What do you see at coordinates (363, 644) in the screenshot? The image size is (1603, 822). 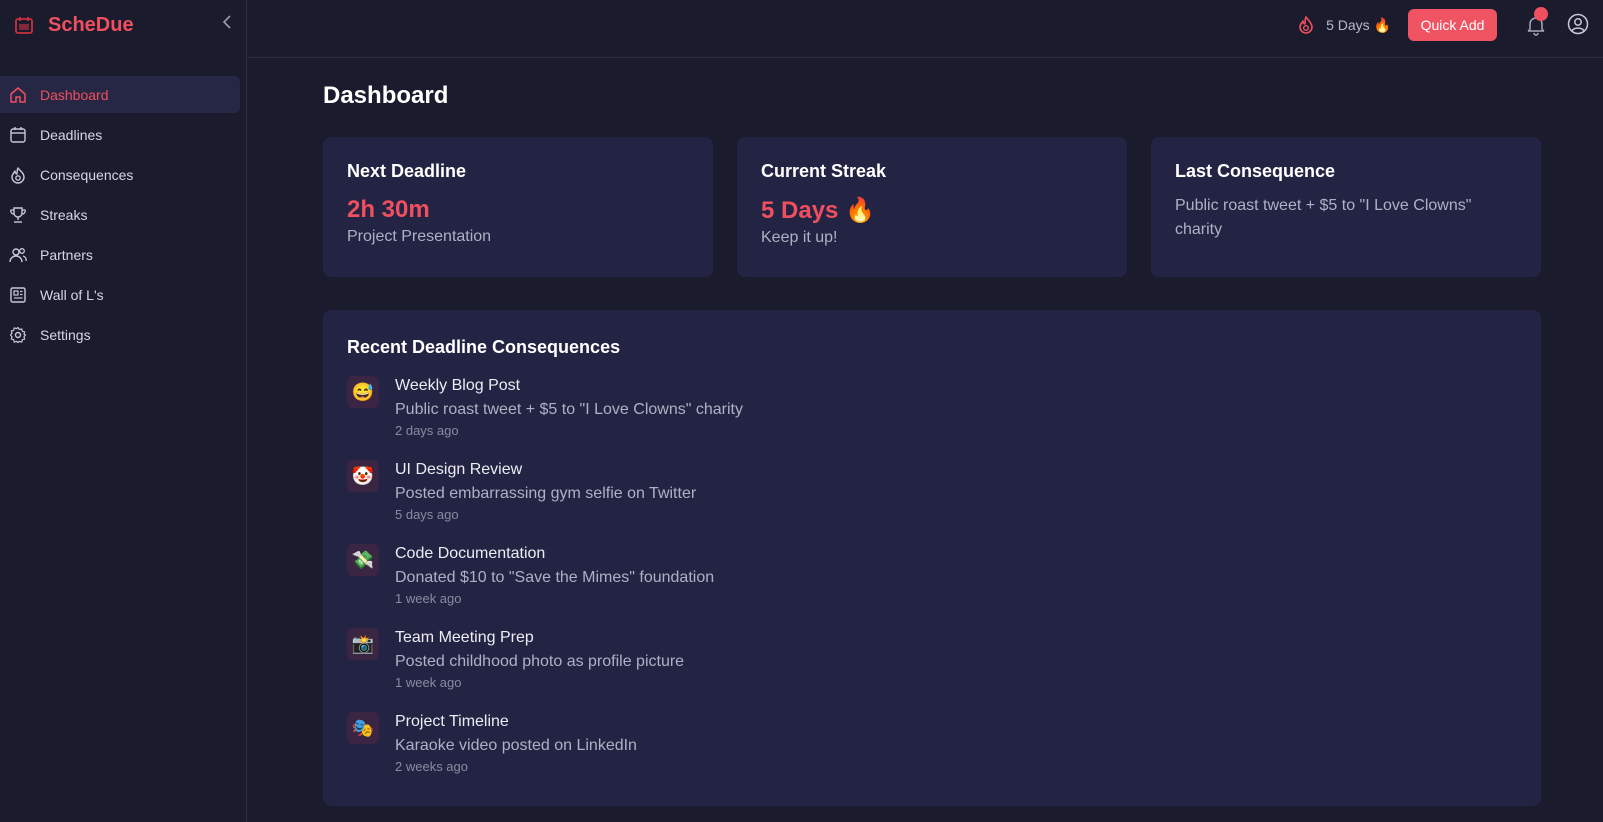 I see `emoji-avatar: 📸` at bounding box center [363, 644].